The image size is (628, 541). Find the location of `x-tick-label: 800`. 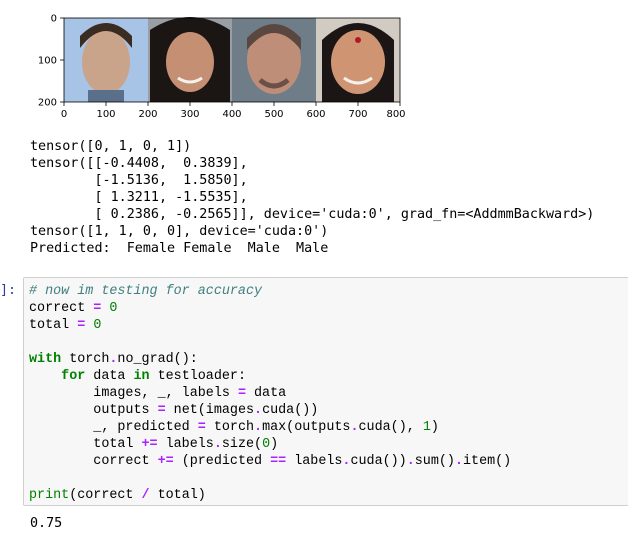

x-tick-label: 800 is located at coordinates (395, 114).